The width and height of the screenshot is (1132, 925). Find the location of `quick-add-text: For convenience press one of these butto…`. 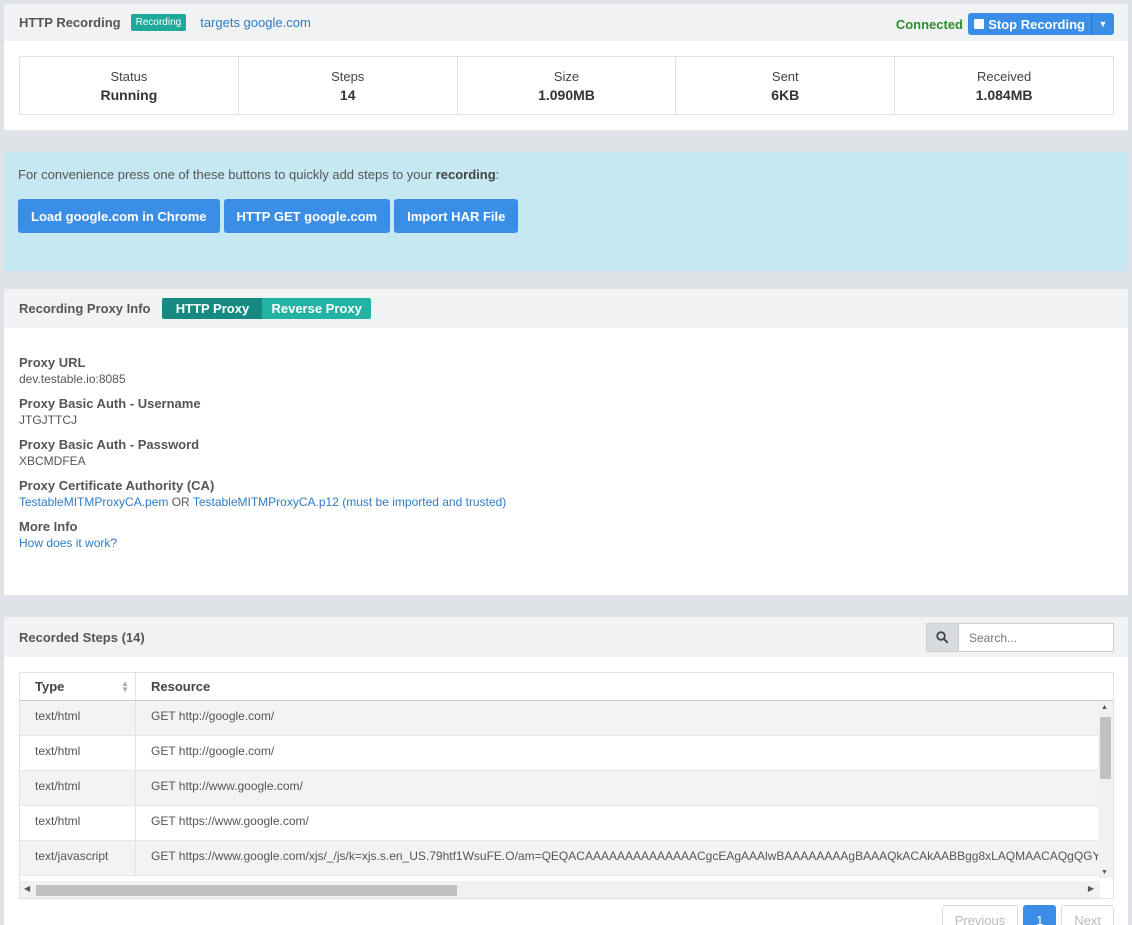

quick-add-text: For convenience press one of these butto… is located at coordinates (258, 174).